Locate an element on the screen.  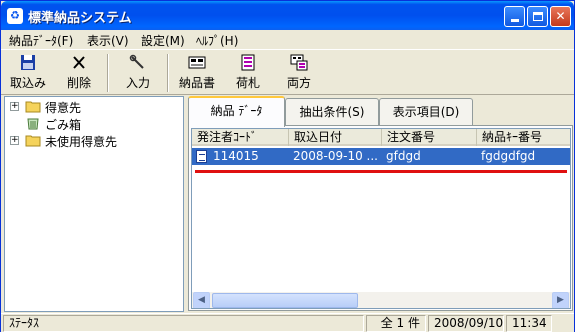
invoice-icon is located at coordinates (197, 62).